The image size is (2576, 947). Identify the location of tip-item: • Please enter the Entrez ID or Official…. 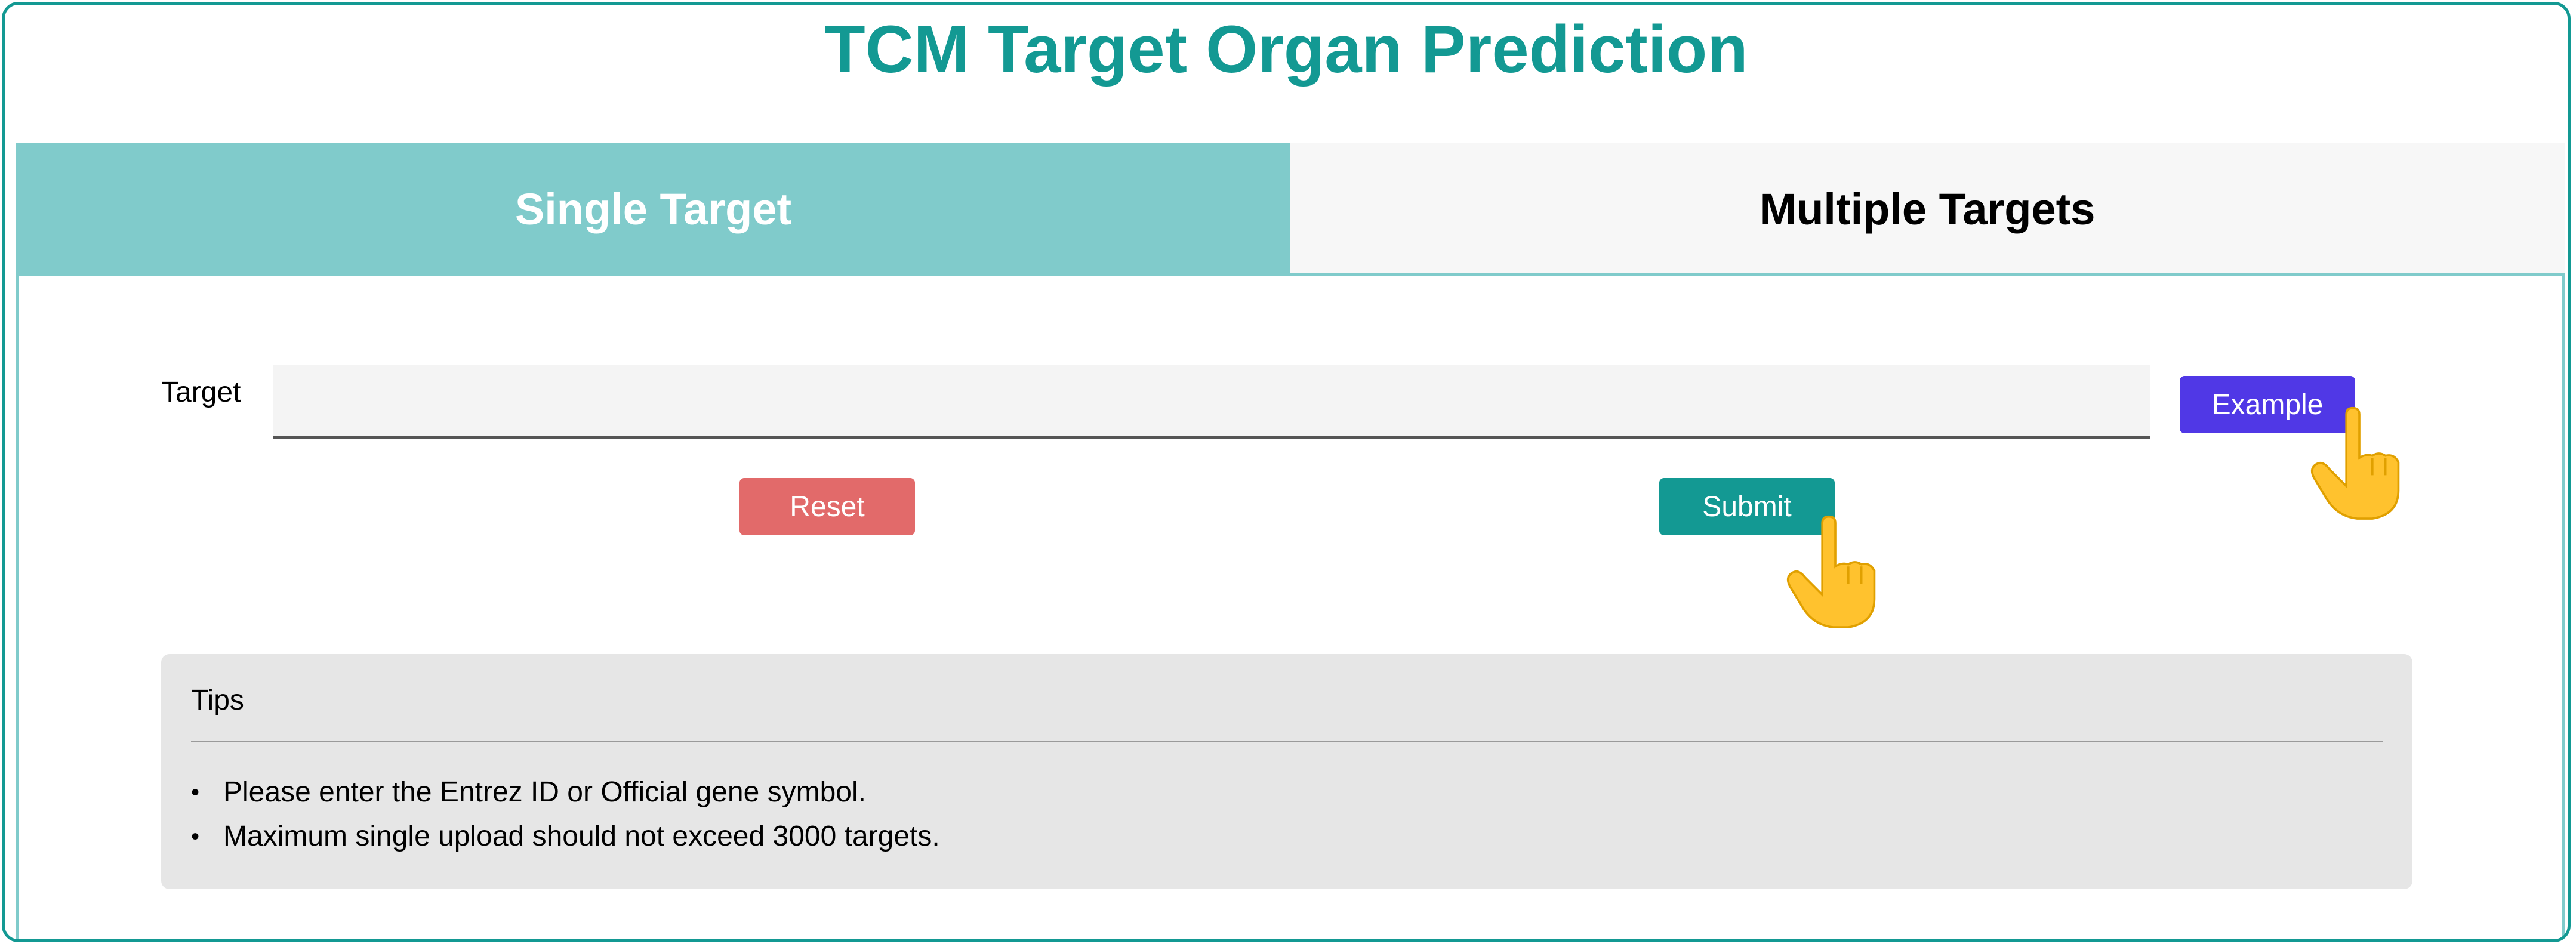
(565, 792).